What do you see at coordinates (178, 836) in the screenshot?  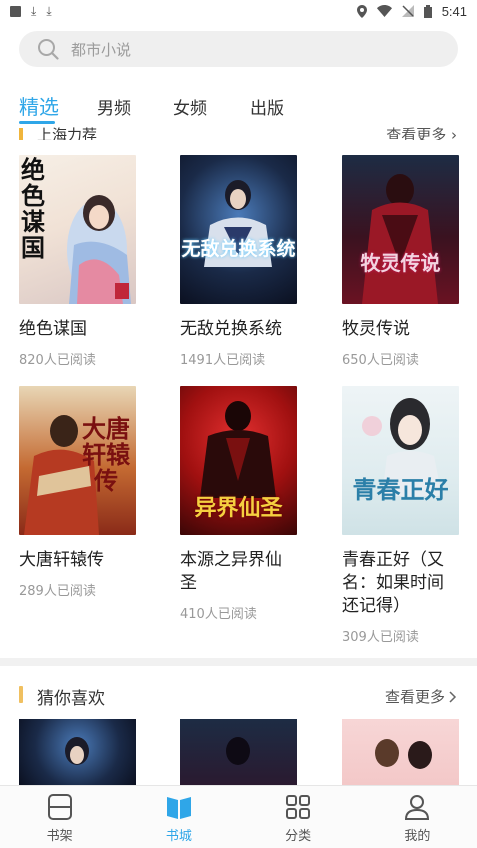 I see `nav-label: 书城` at bounding box center [178, 836].